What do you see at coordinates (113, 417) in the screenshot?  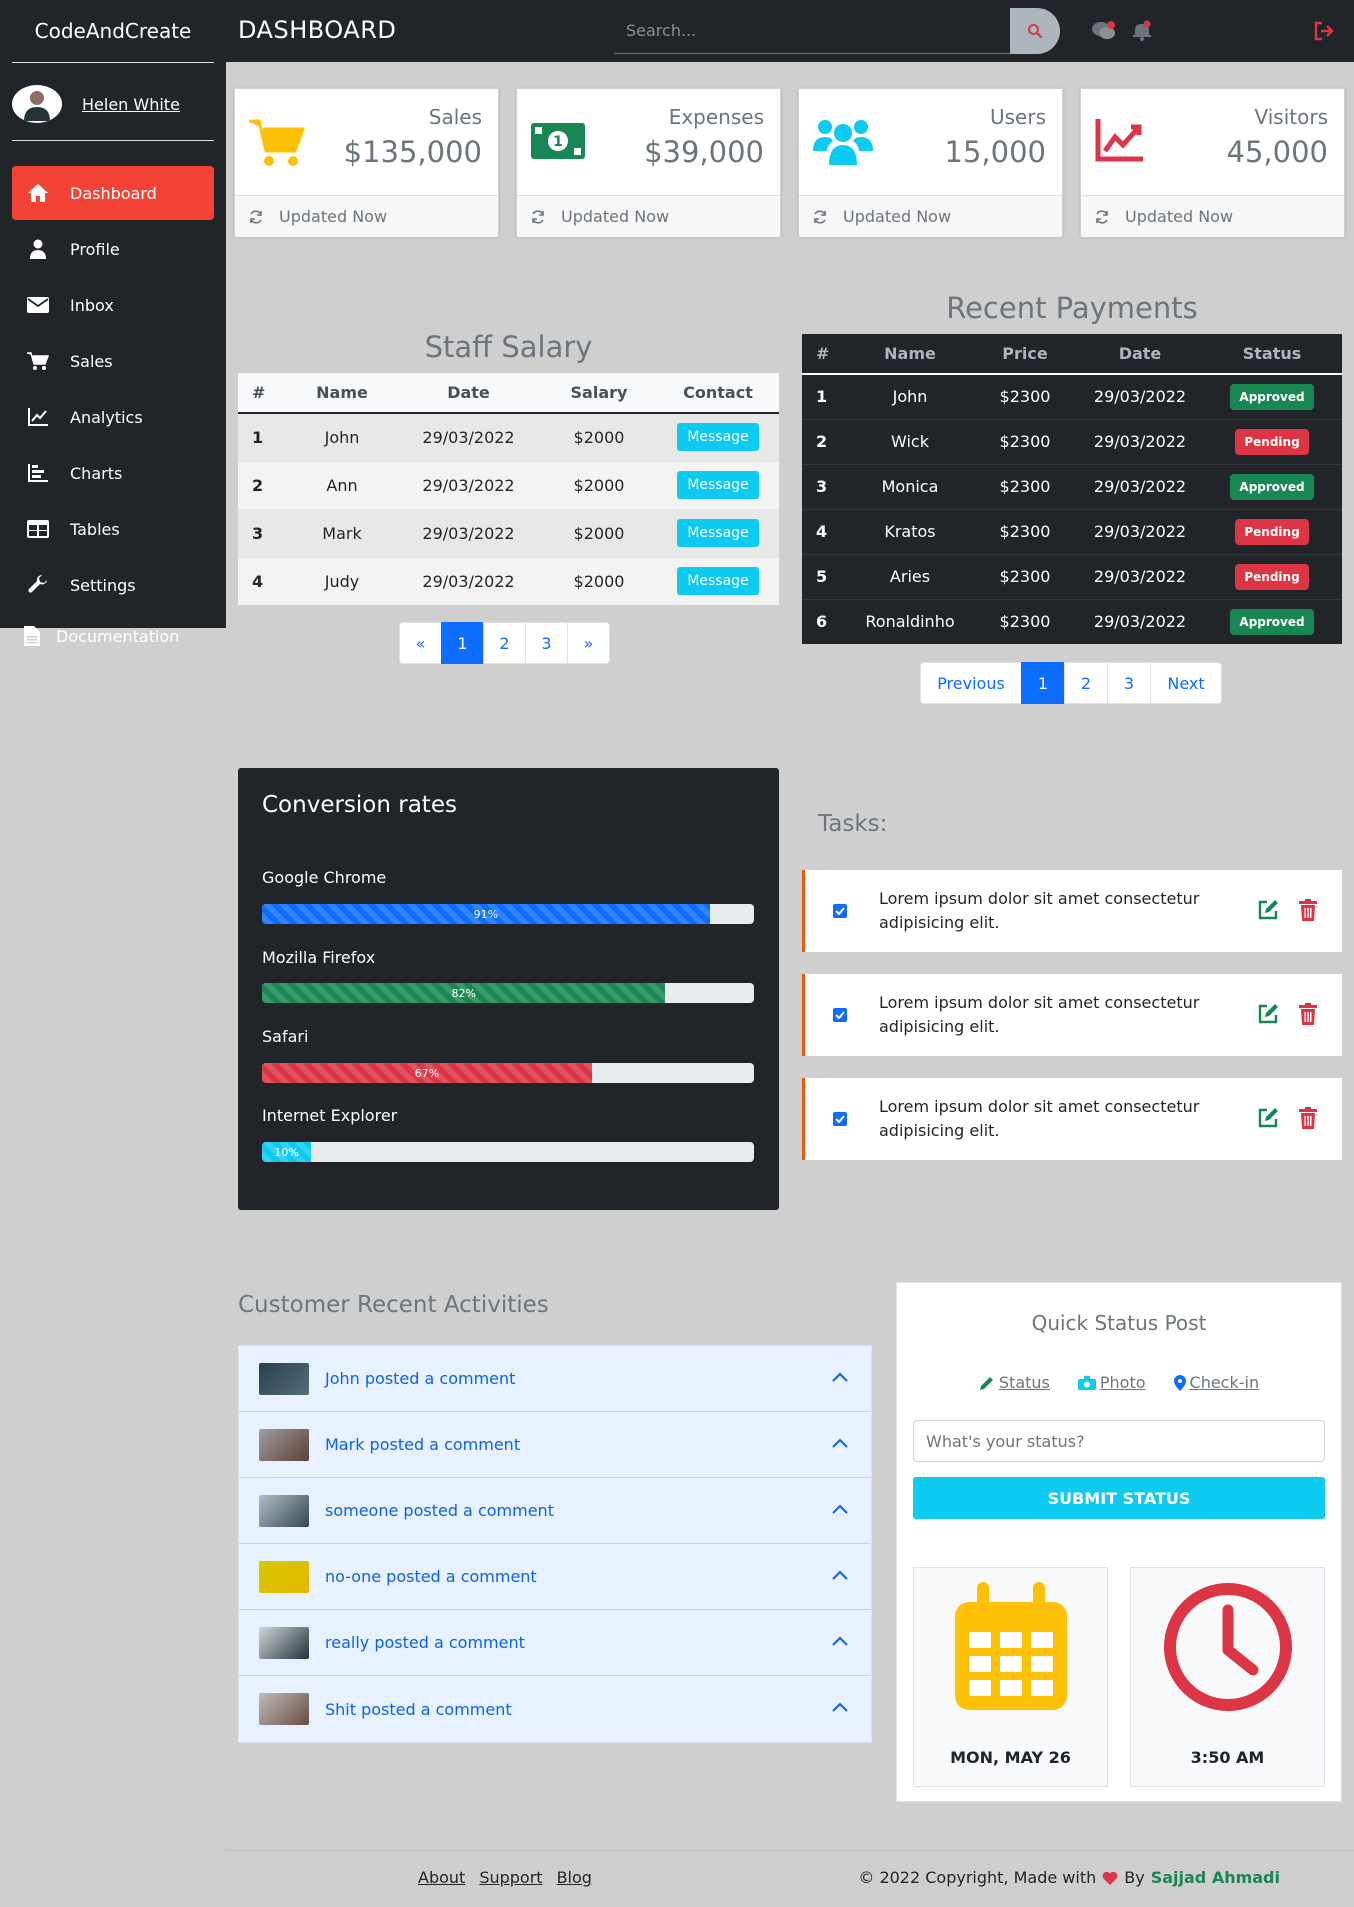 I see `sidebar-item-analytics: Analytics` at bounding box center [113, 417].